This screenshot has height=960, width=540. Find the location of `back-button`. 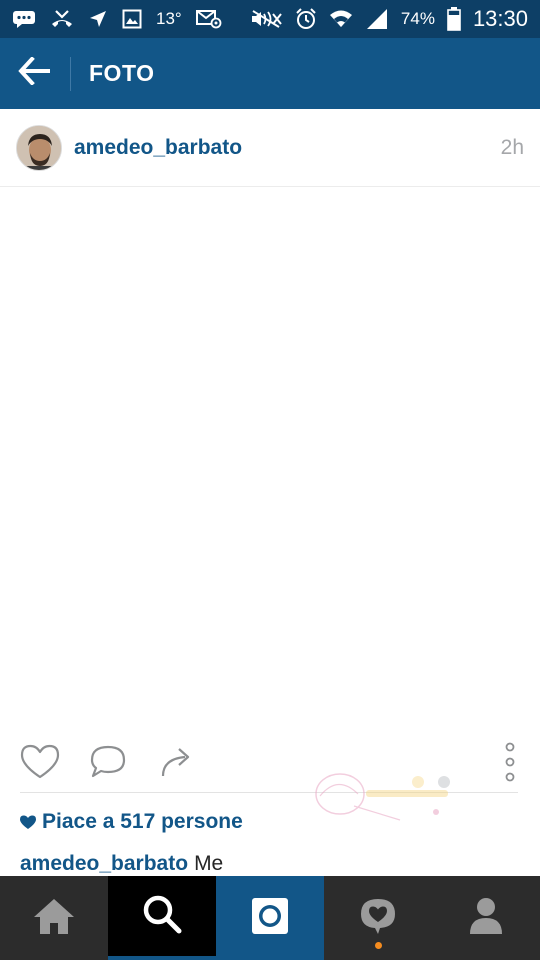

back-button is located at coordinates (35, 73).